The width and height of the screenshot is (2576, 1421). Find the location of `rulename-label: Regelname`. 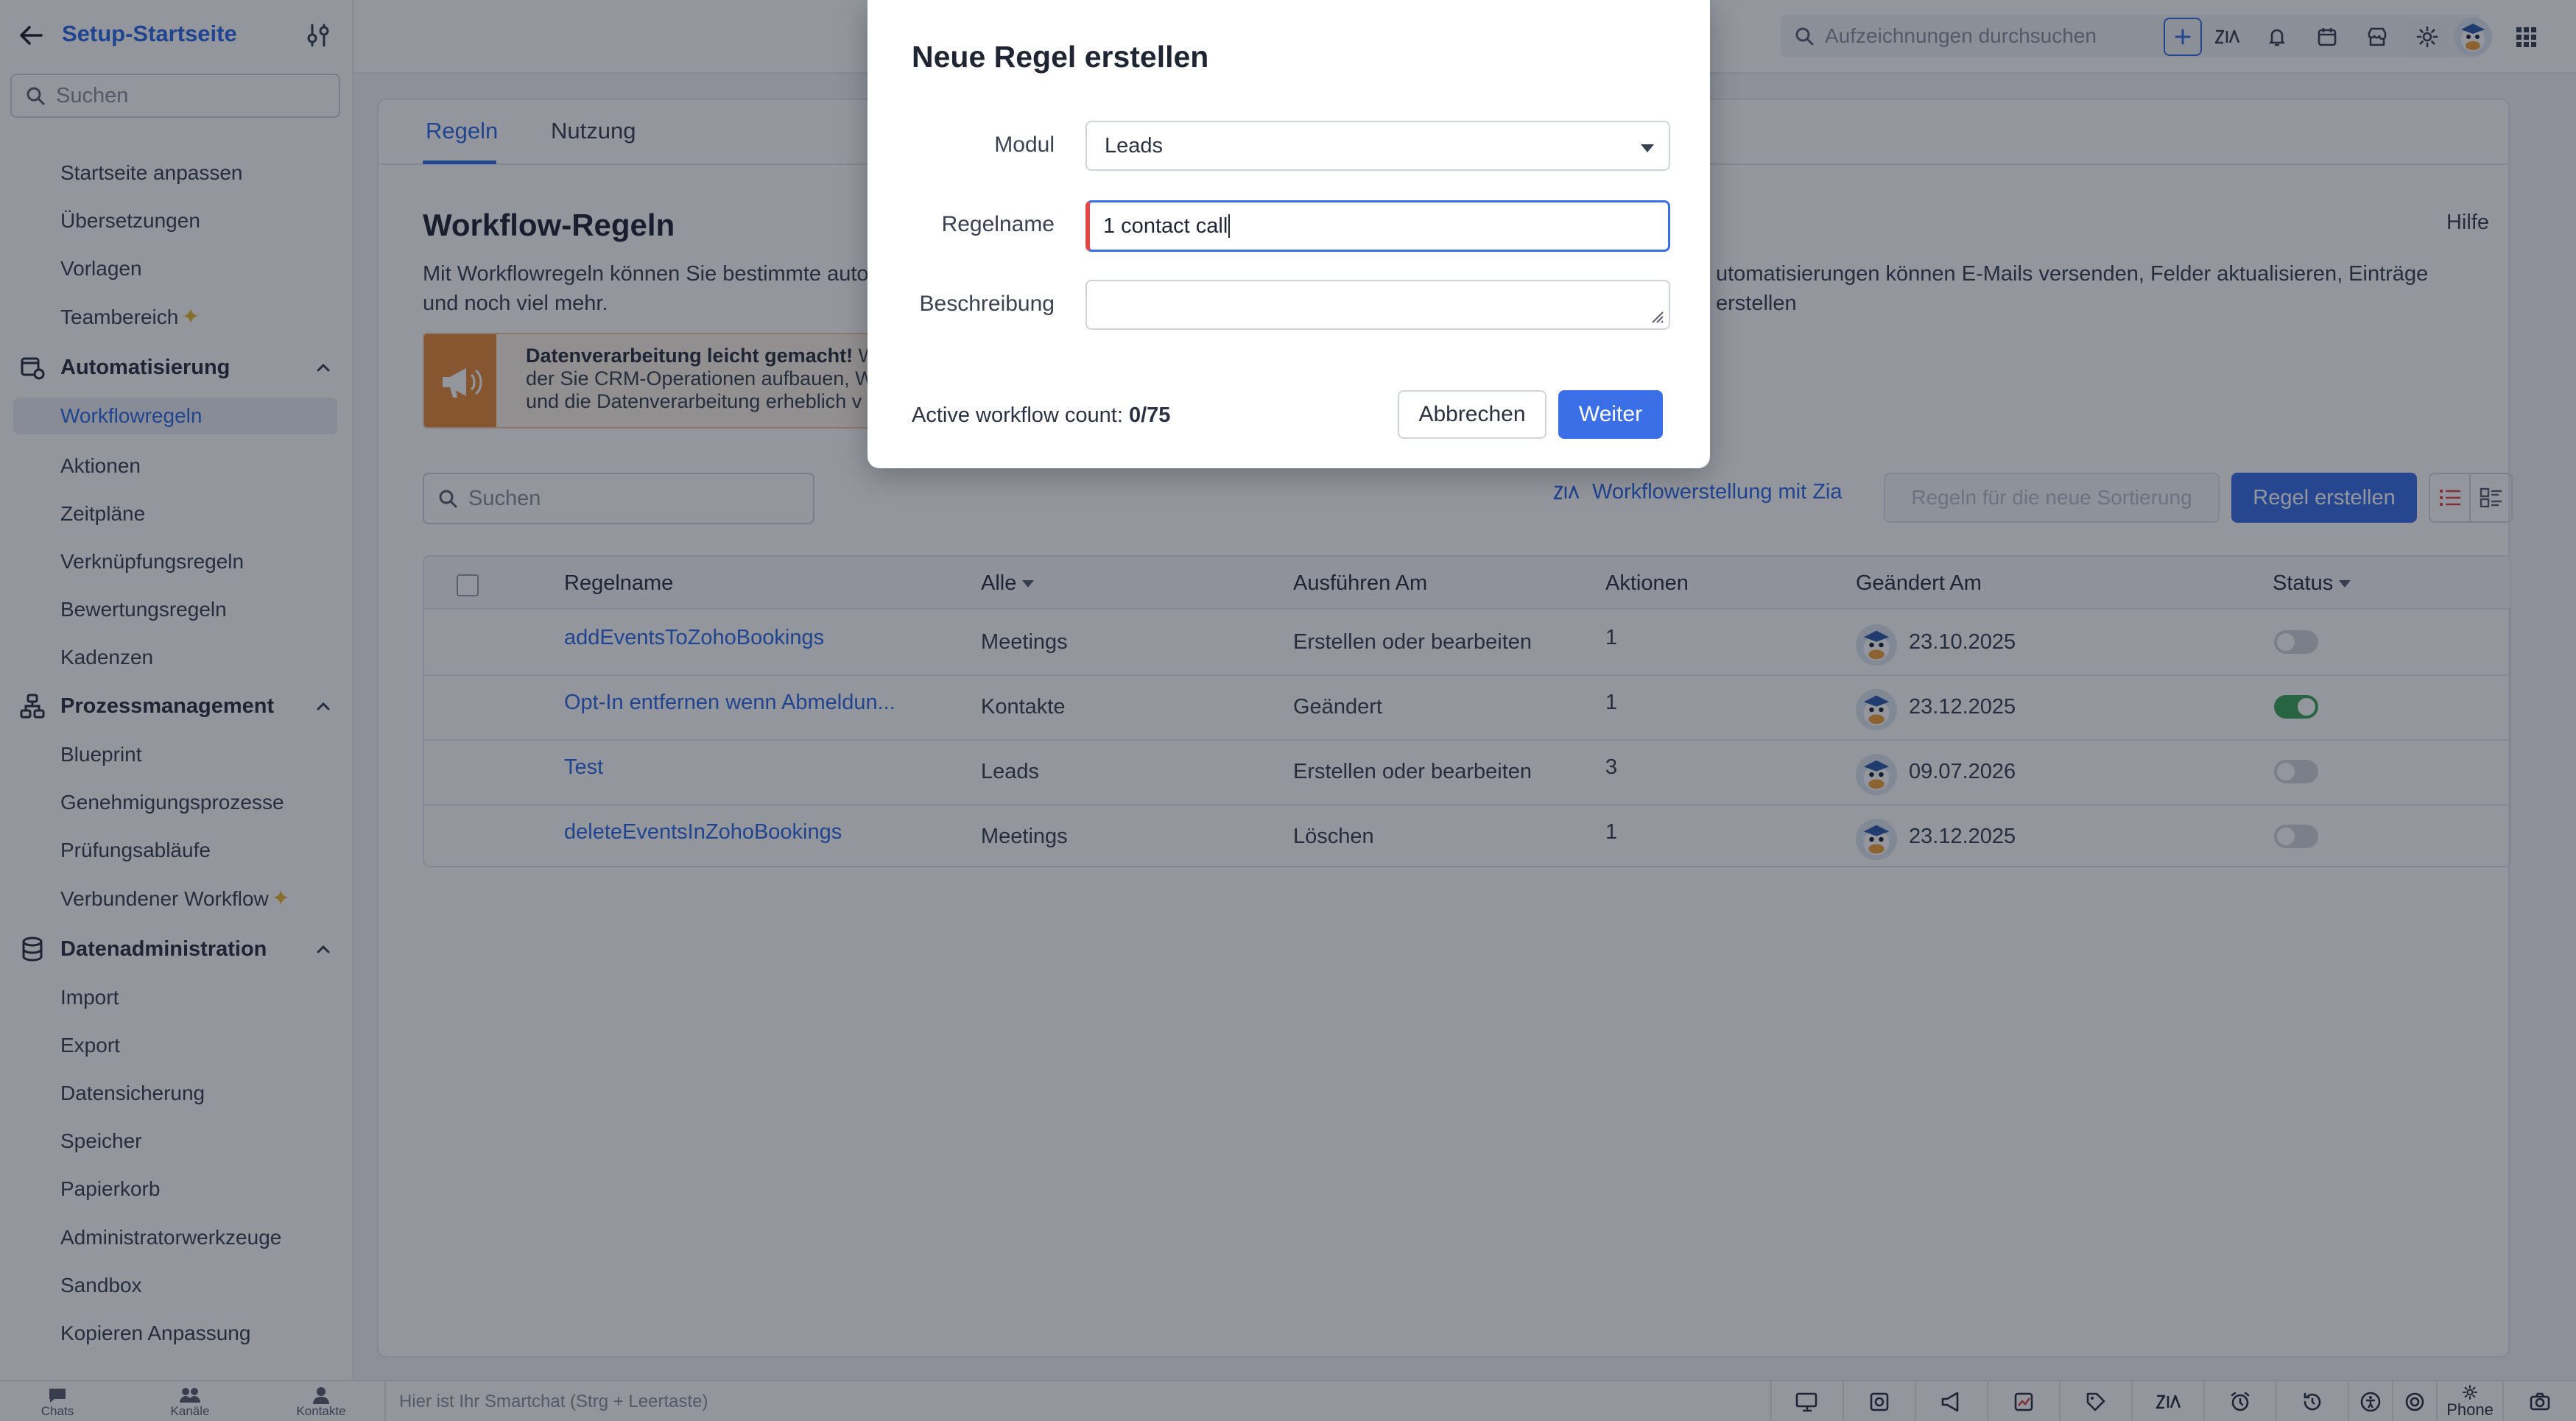

rulename-label: Regelname is located at coordinates (998, 224).